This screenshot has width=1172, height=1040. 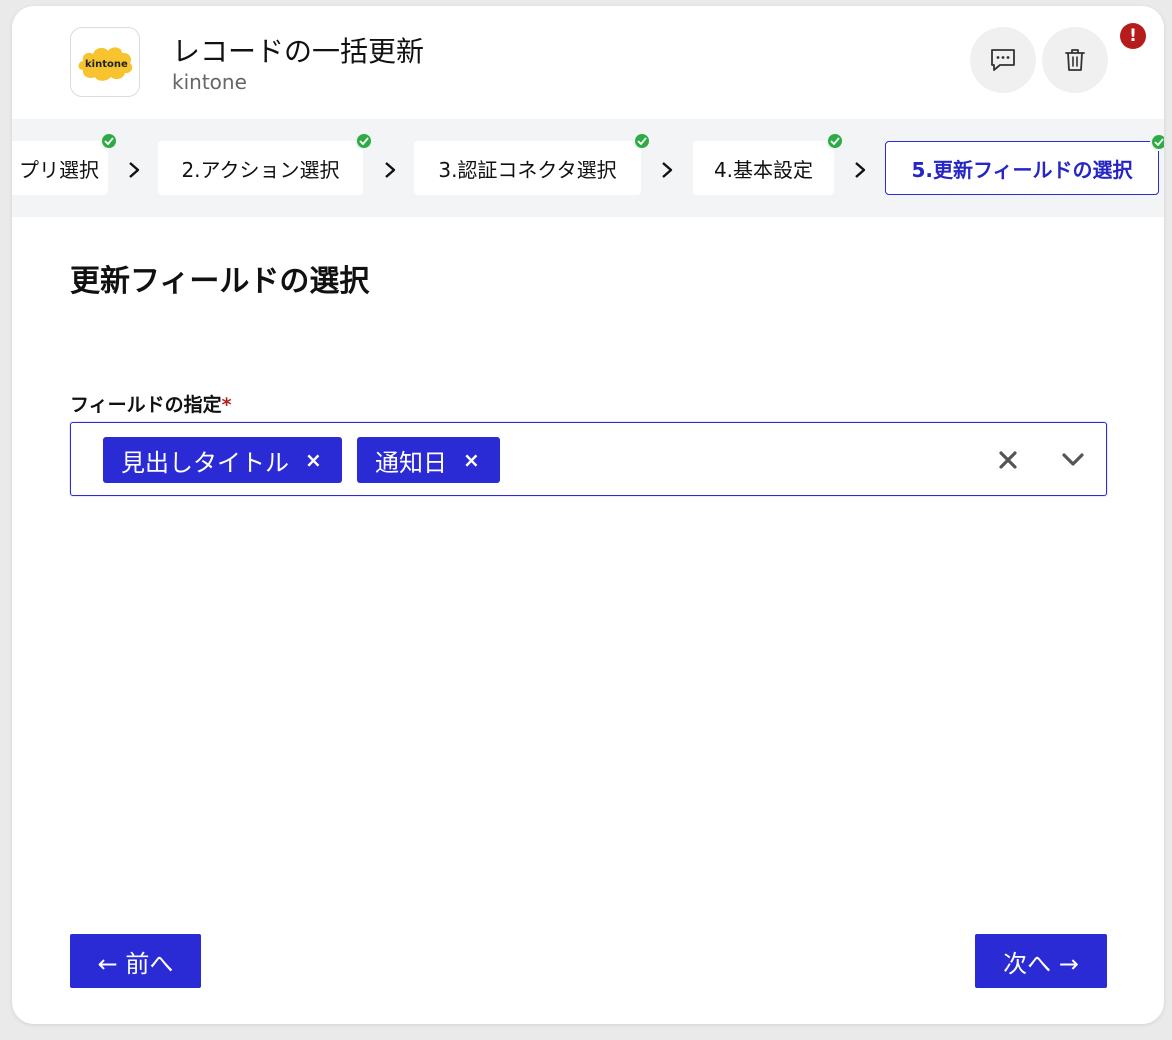 I want to click on step-update-field-select: 5.更新フィールドの選択, so click(x=1024, y=164).